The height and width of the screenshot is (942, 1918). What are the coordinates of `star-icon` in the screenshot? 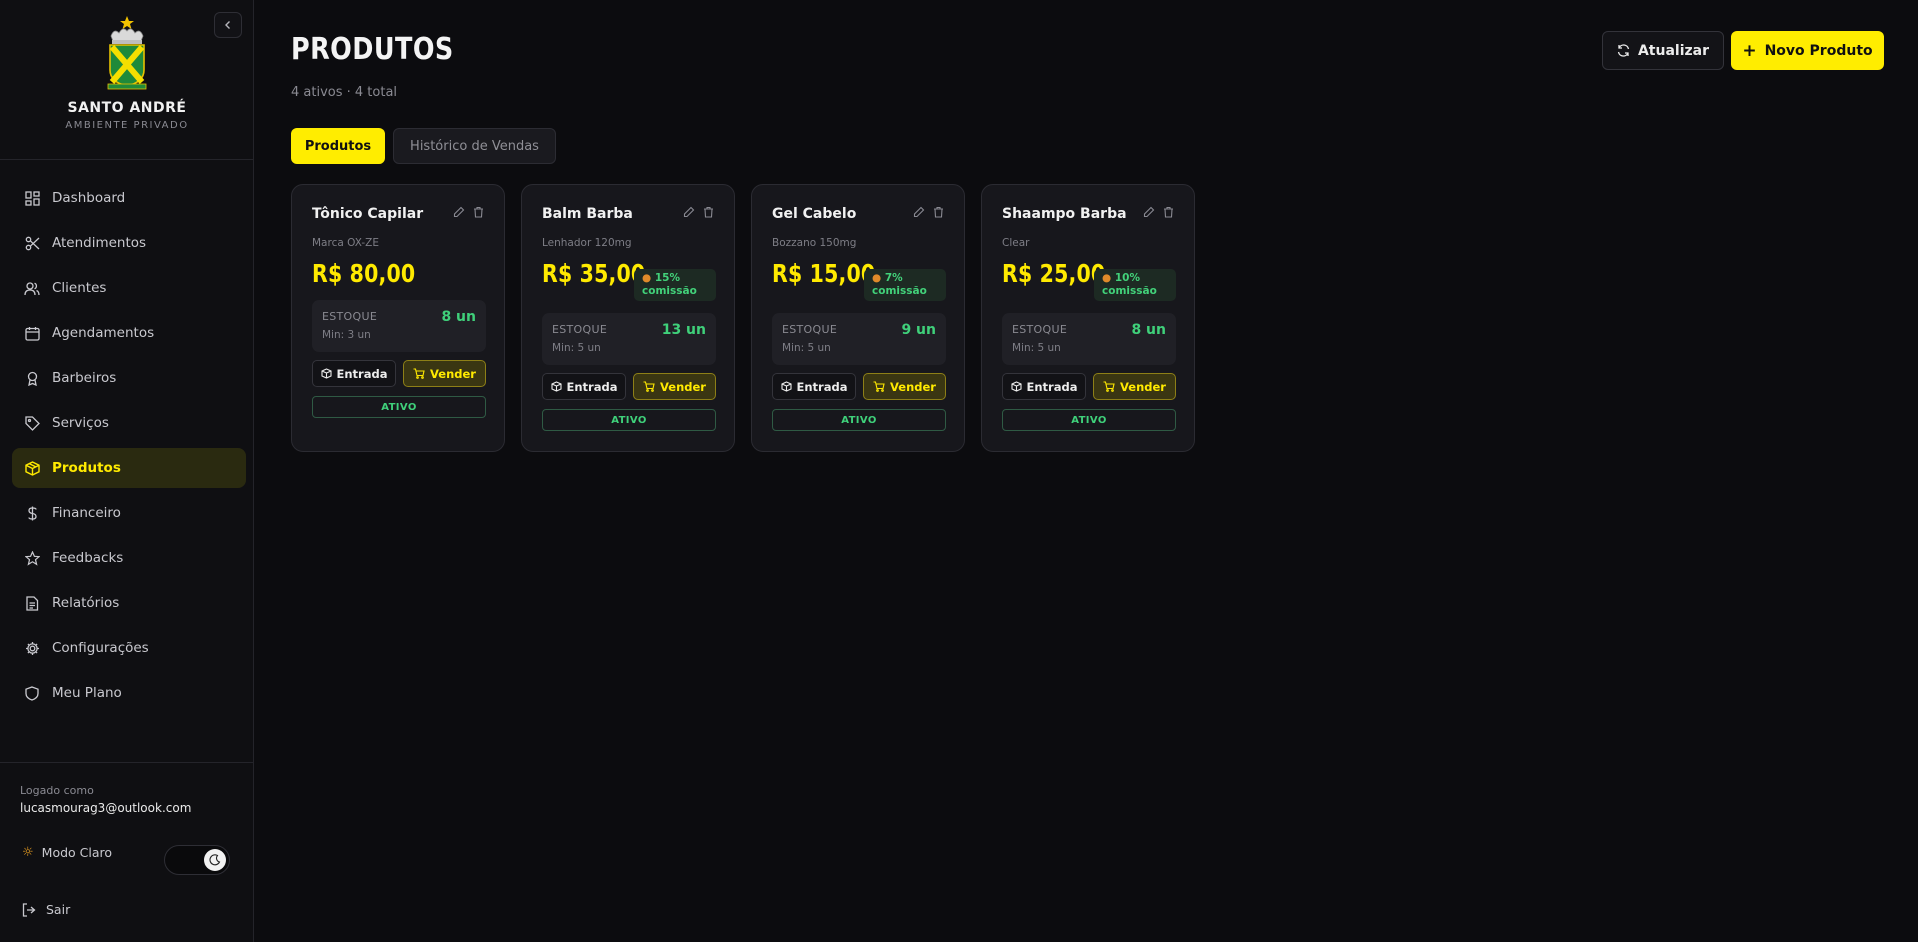 It's located at (32, 558).